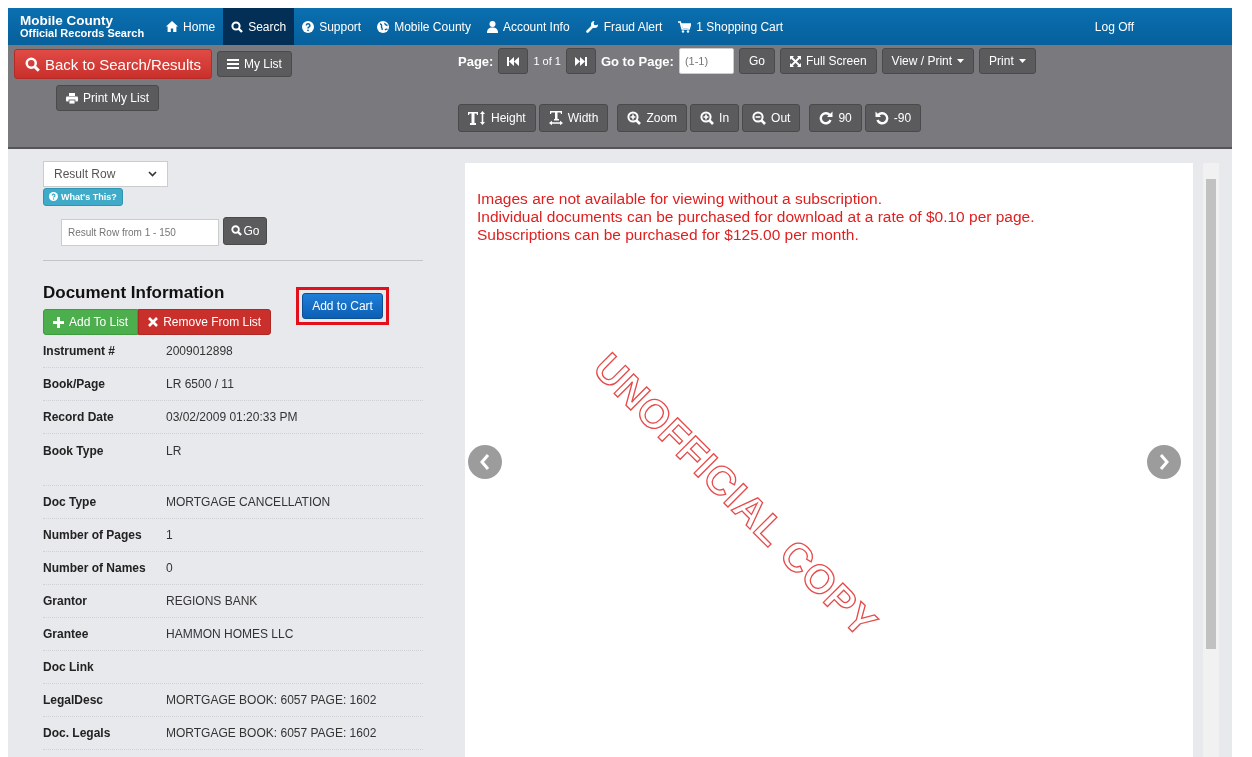  What do you see at coordinates (893, 118) in the screenshot?
I see `viewer-tool-button: -90` at bounding box center [893, 118].